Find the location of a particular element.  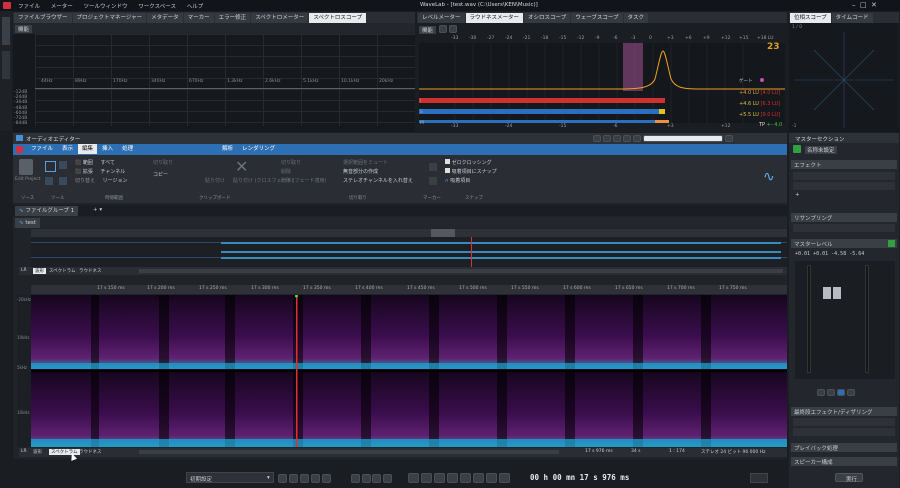

file-group-tab: ∿ ファイルグループ 1 is located at coordinates (47, 211).